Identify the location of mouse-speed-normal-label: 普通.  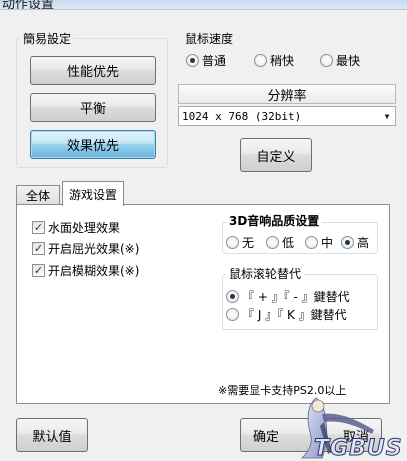
(214, 61).